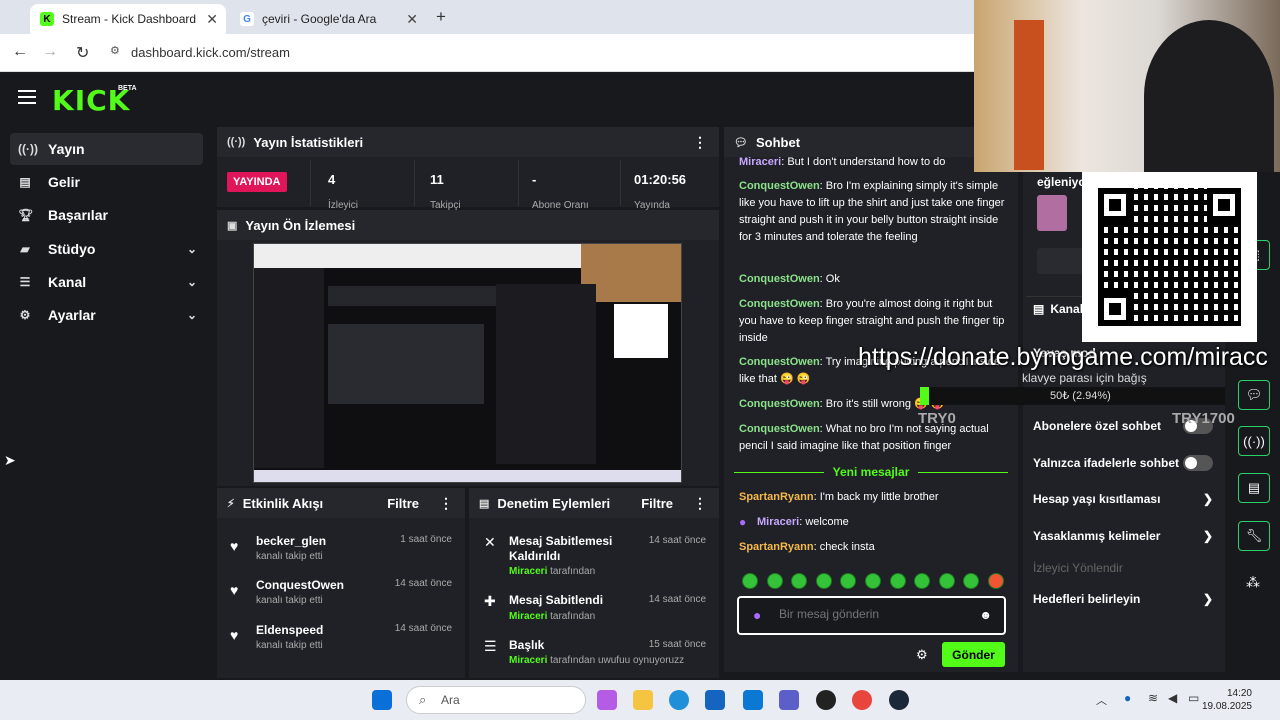 The image size is (1280, 720). Describe the element at coordinates (922, 655) in the screenshot. I see `chat-settings-icon: ⚙` at that location.